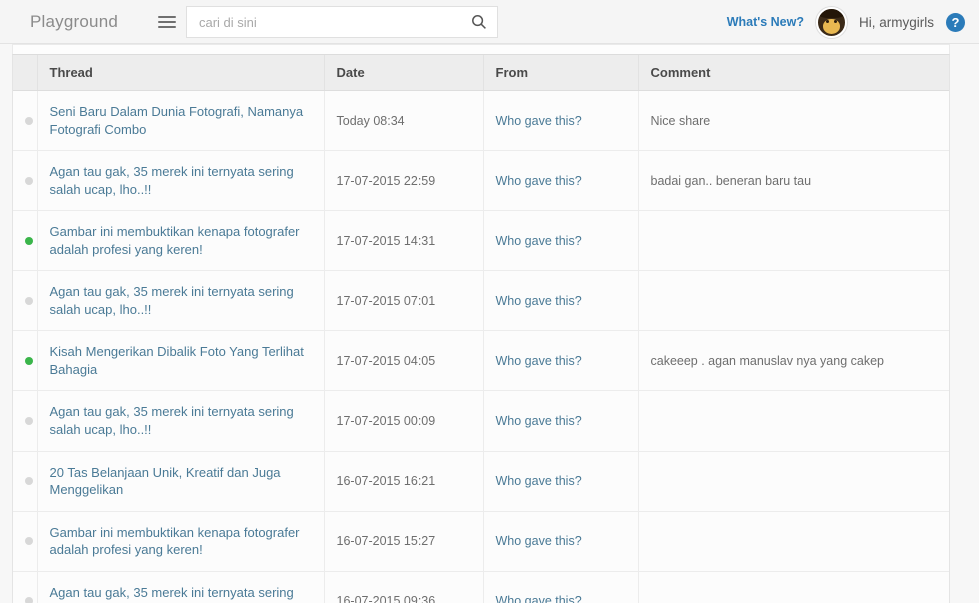  Describe the element at coordinates (404, 361) in the screenshot. I see `date-cell: 17-07-2015 04:05` at that location.